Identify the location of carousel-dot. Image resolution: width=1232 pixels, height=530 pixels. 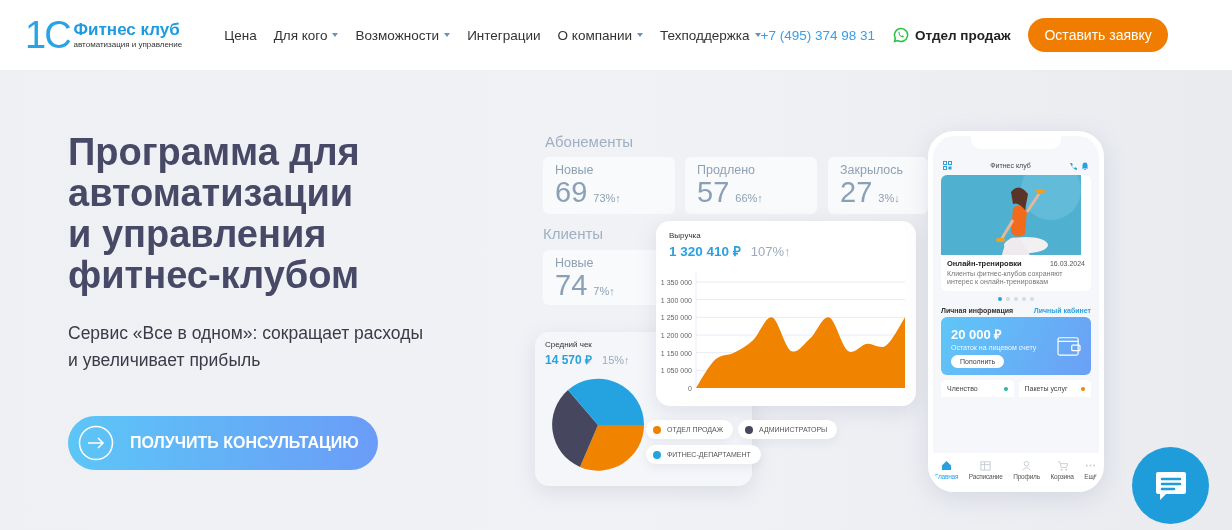
(1000, 299).